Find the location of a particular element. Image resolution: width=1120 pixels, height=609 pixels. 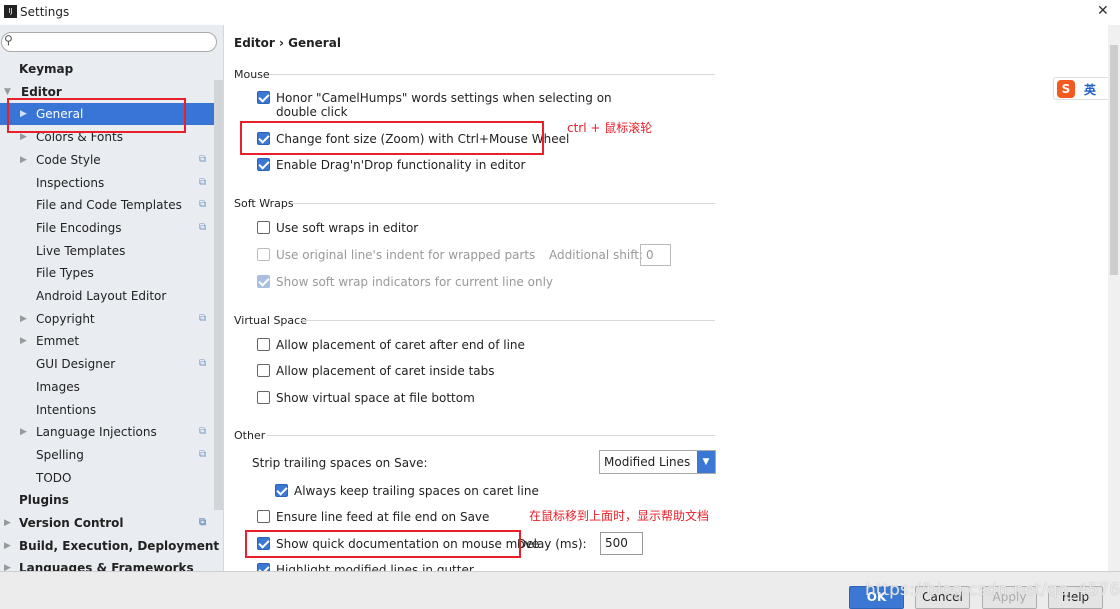

sidebar-item-file-types: File Types is located at coordinates (107, 273).